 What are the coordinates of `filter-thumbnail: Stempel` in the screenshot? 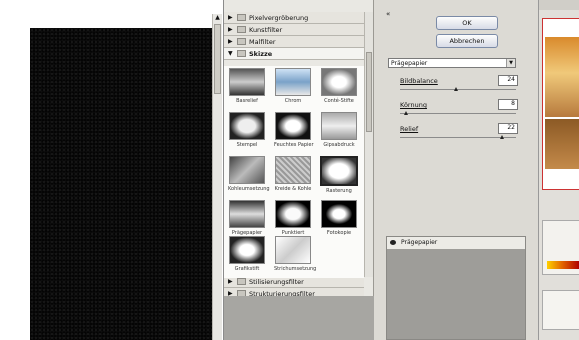 It's located at (247, 131).